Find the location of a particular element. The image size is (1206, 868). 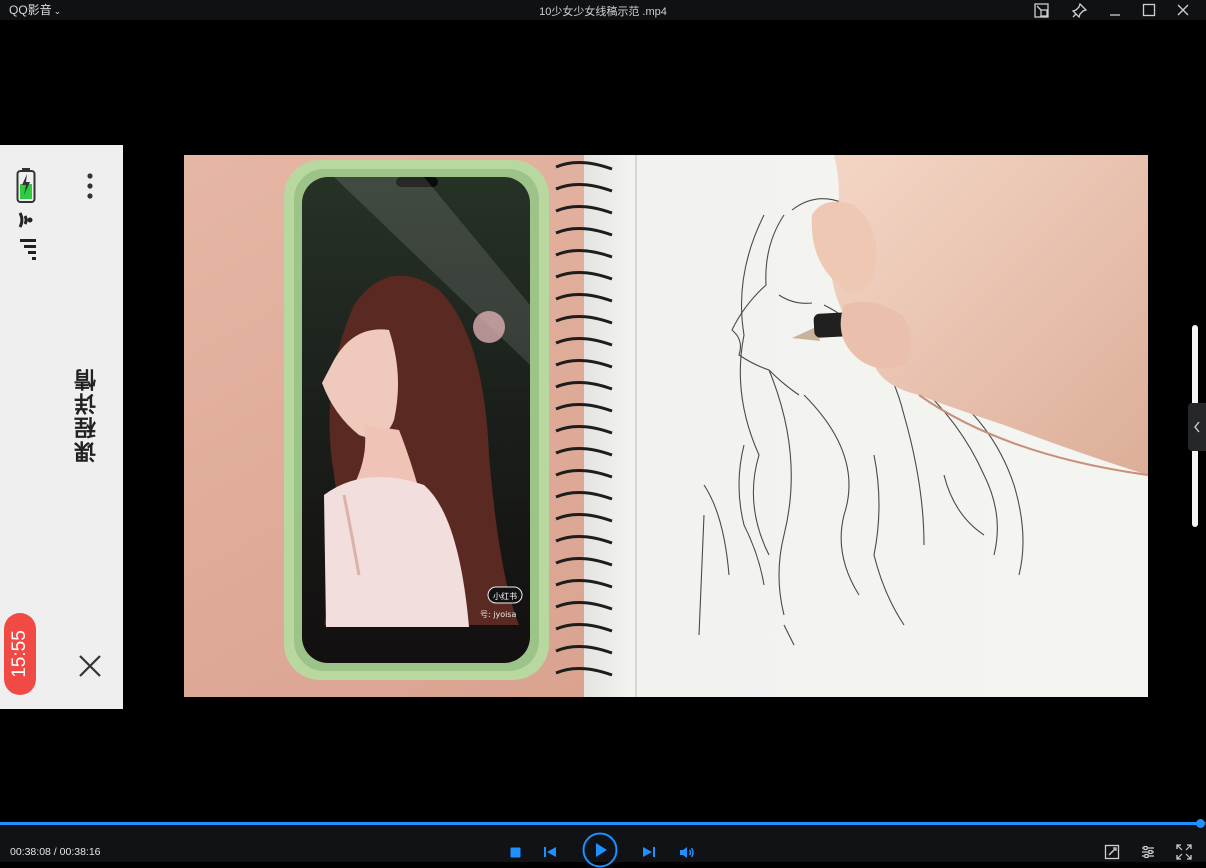

fullscreen-button is located at coordinates (1184, 852).